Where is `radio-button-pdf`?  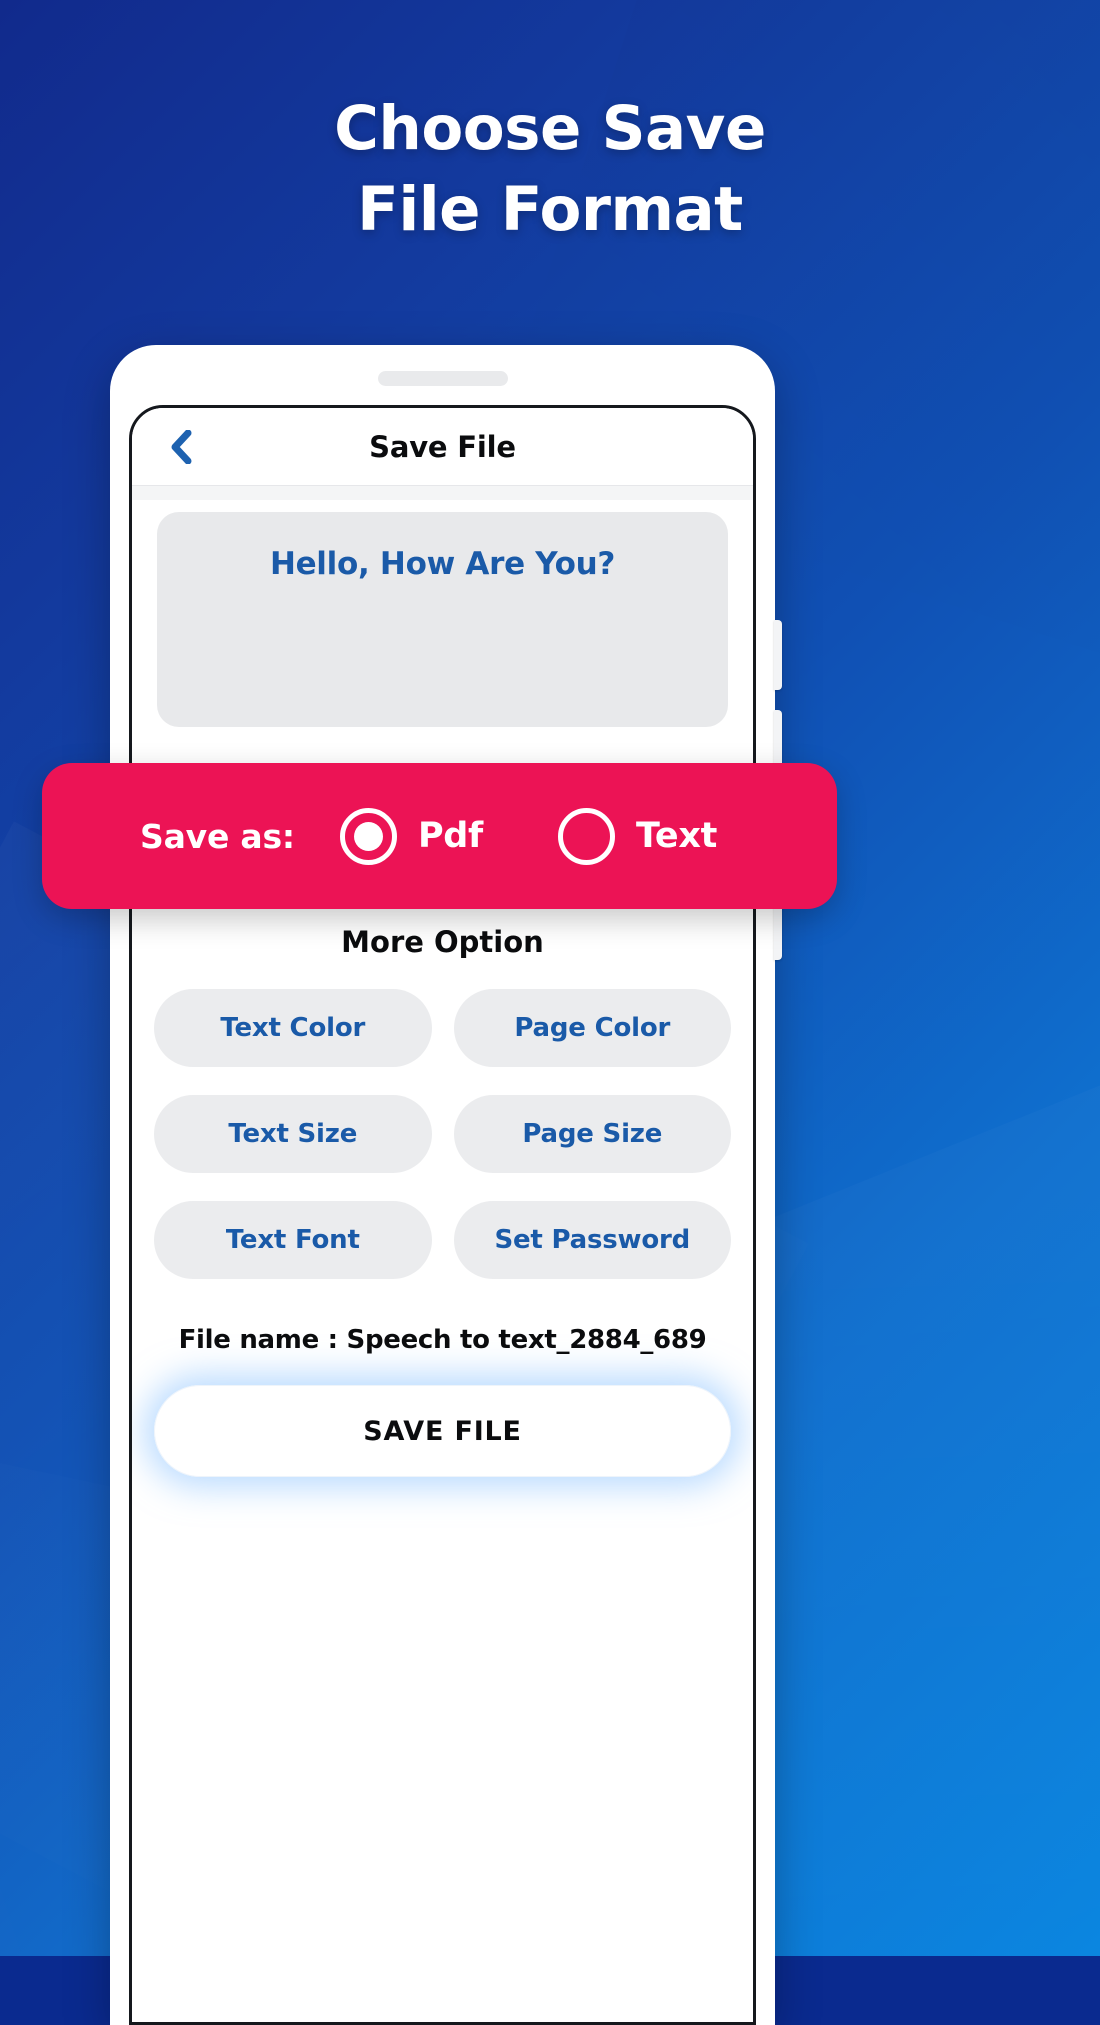 radio-button-pdf is located at coordinates (368, 836).